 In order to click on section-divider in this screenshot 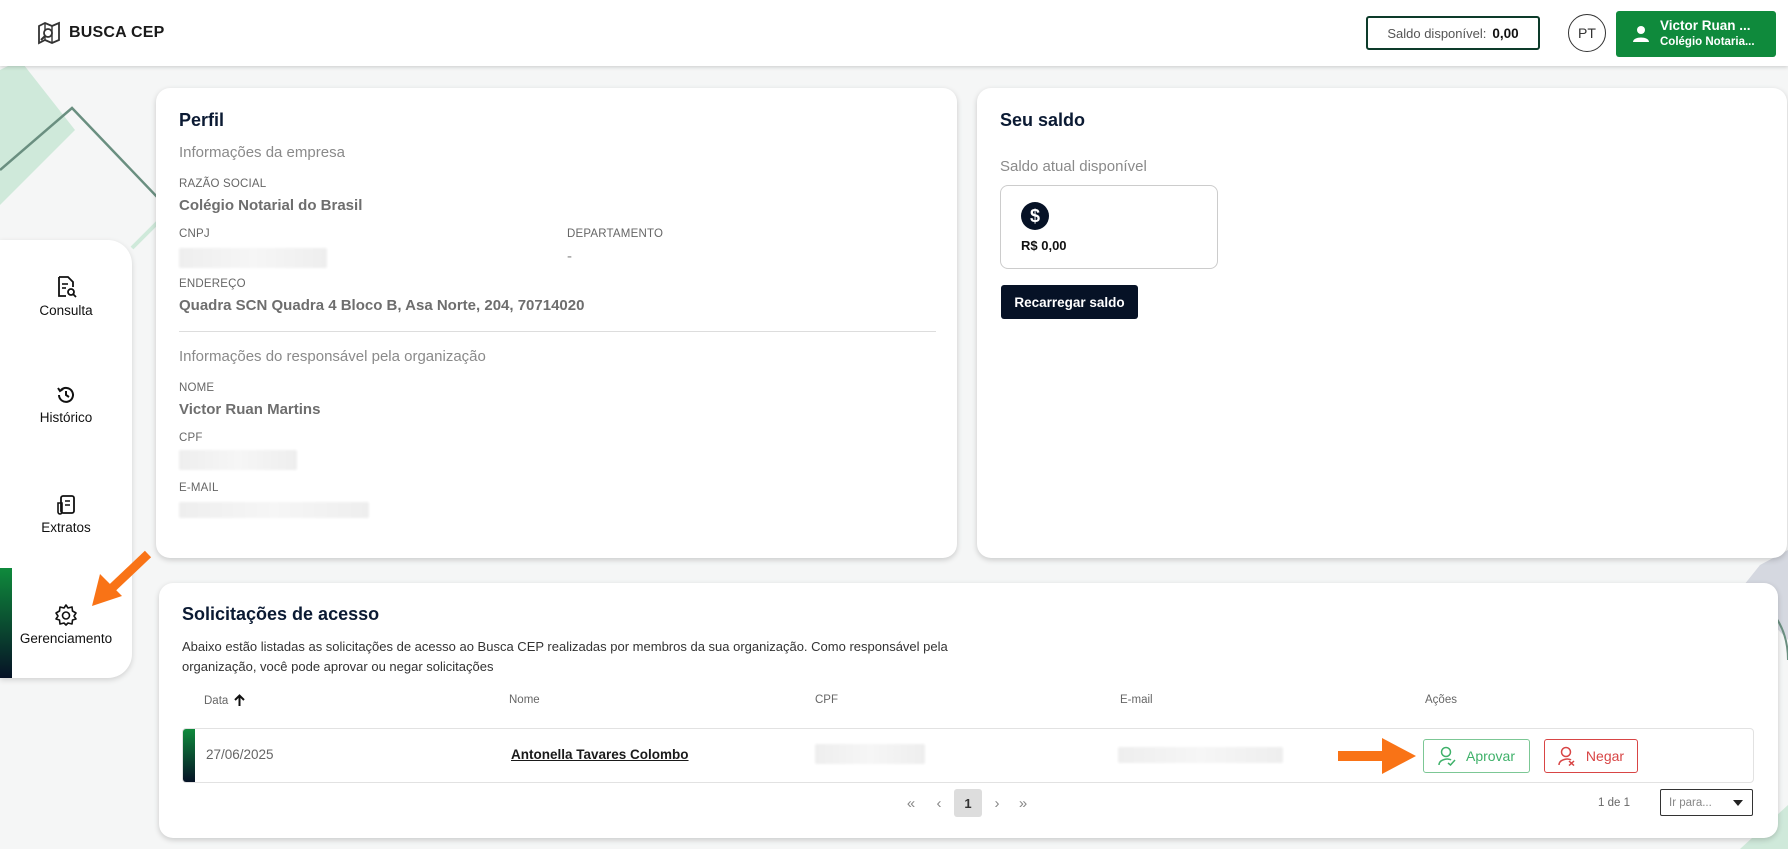, I will do `click(557, 331)`.